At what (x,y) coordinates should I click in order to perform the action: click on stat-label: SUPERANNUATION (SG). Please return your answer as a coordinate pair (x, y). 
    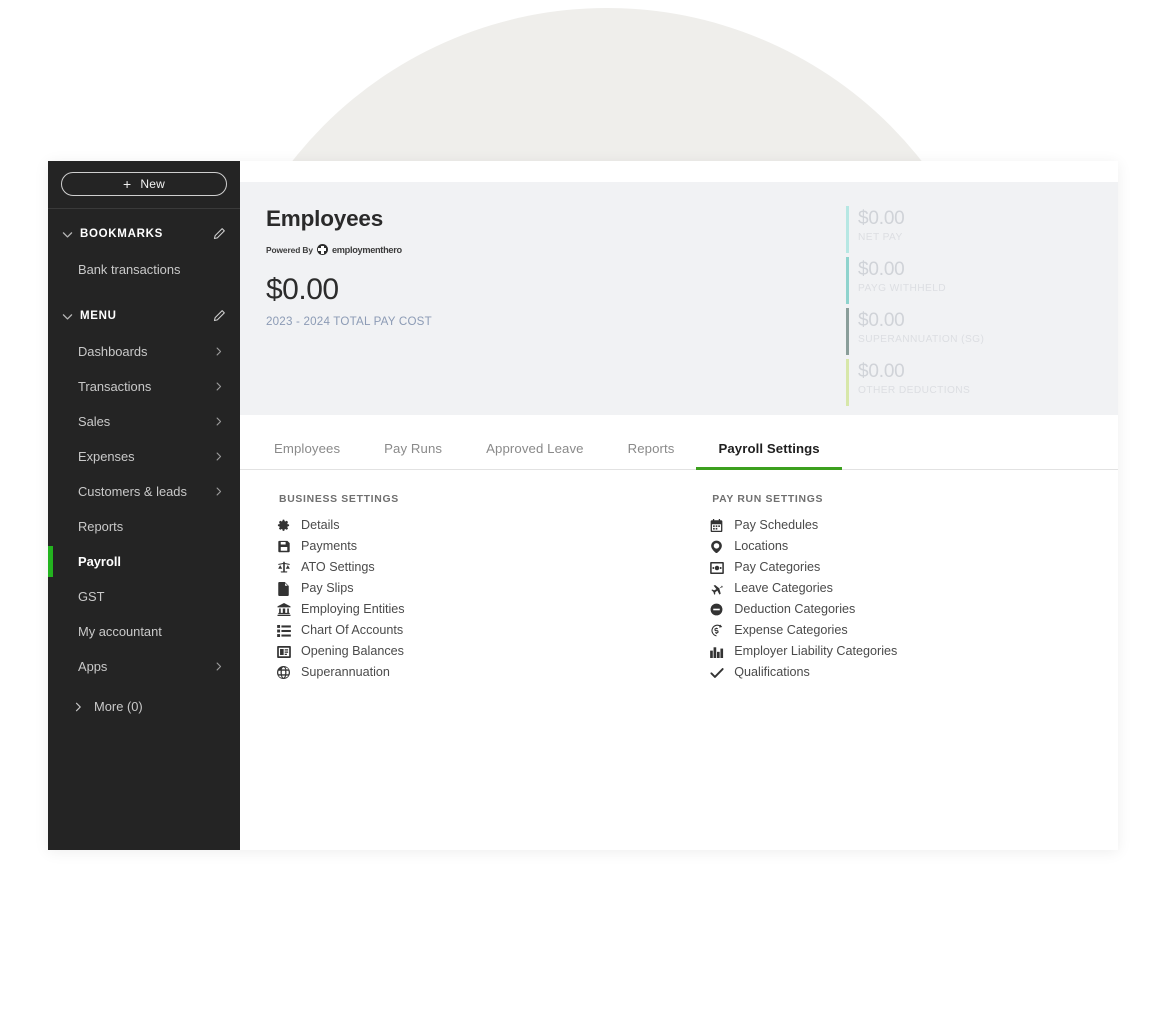
    Looking at the image, I should click on (921, 339).